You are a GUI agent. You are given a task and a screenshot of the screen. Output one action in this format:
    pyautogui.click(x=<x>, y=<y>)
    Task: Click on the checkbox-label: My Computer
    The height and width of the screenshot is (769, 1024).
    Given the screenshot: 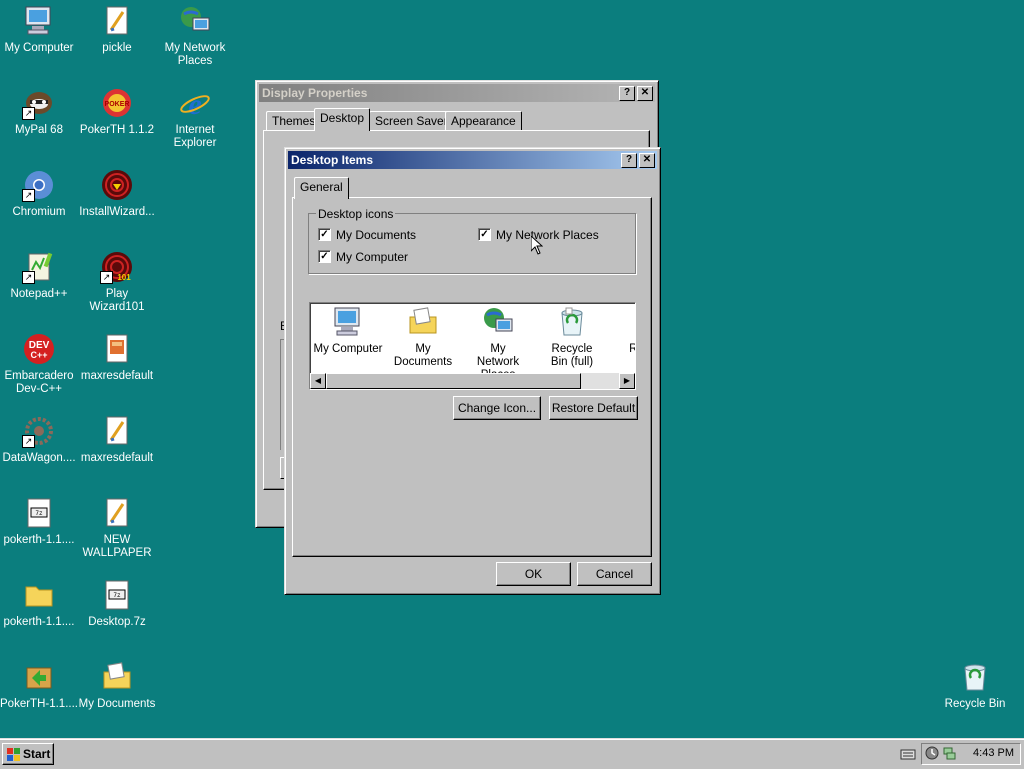 What is the action you would take?
    pyautogui.click(x=372, y=257)
    